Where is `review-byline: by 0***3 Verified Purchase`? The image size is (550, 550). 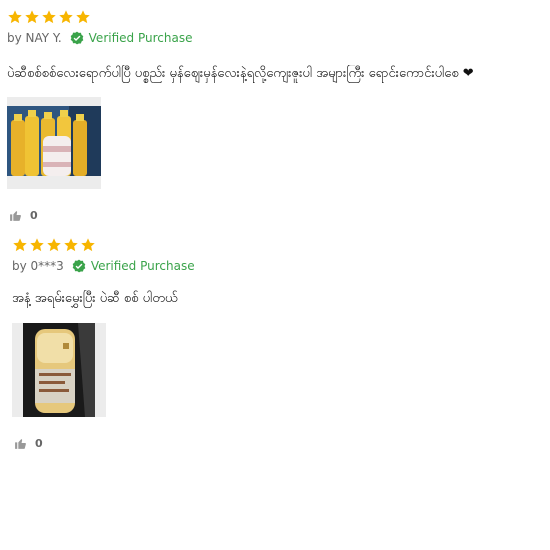 review-byline: by 0***3 Verified Purchase is located at coordinates (103, 266).